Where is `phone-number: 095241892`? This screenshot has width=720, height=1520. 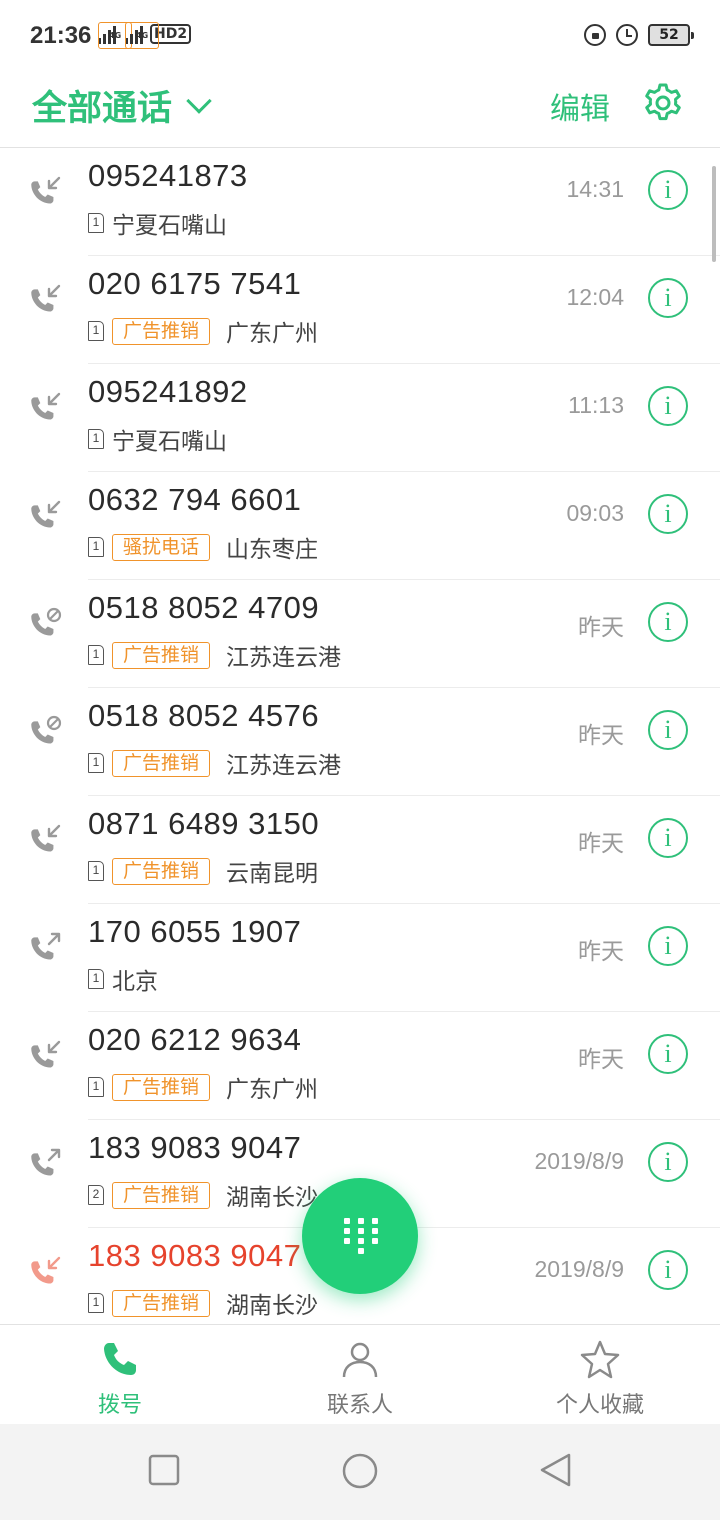 phone-number: 095241892 is located at coordinates (168, 391).